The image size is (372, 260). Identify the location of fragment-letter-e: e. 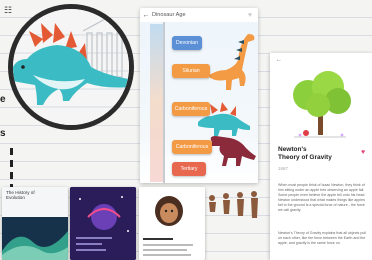
(3, 99).